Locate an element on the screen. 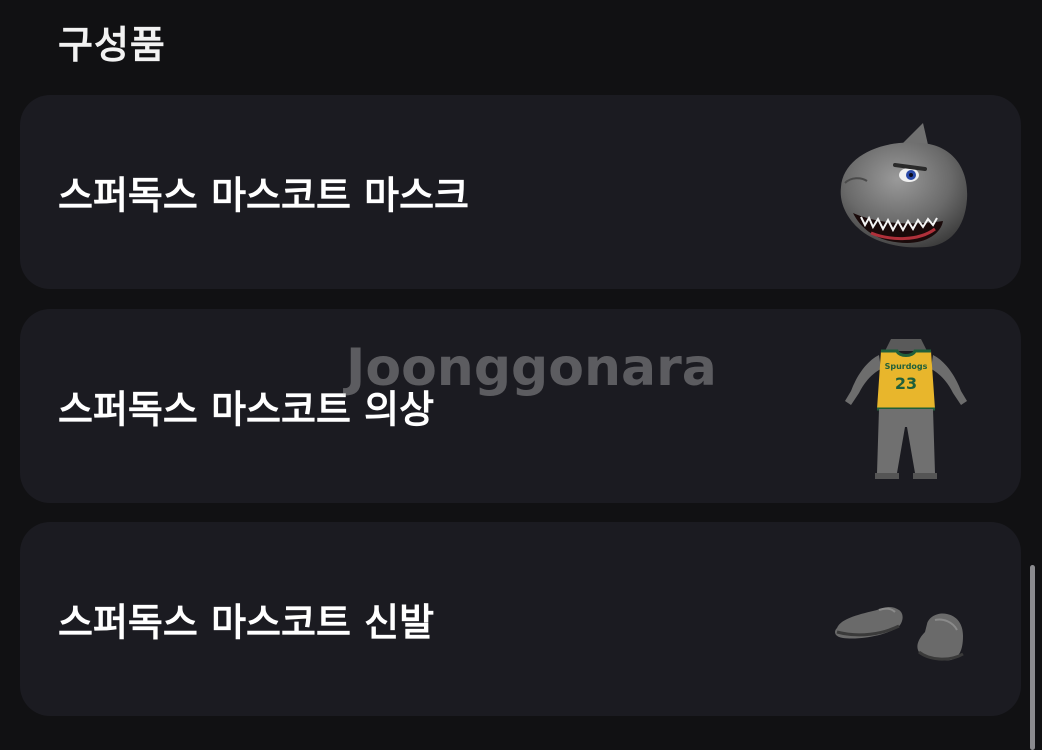 The width and height of the screenshot is (1042, 750). item-label: 스퍼독스 마스코트 마스크 is located at coordinates (264, 195).